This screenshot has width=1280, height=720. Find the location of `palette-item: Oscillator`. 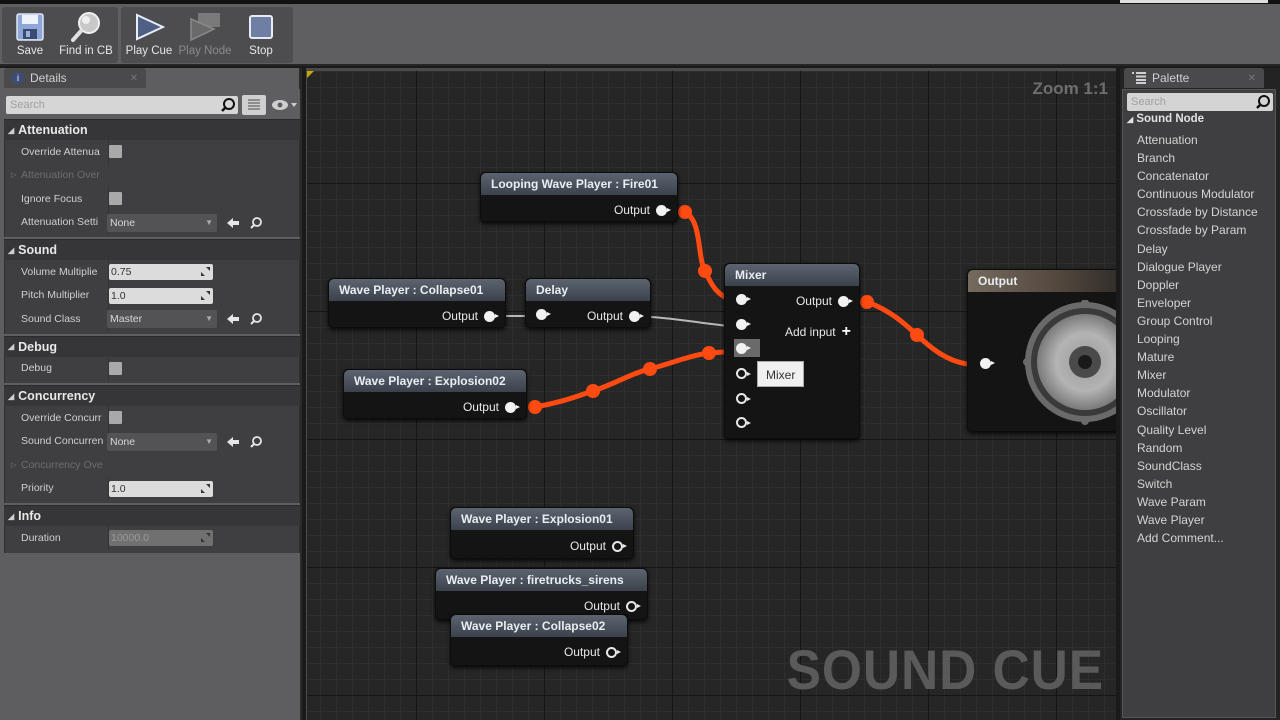

palette-item: Oscillator is located at coordinates (1207, 411).